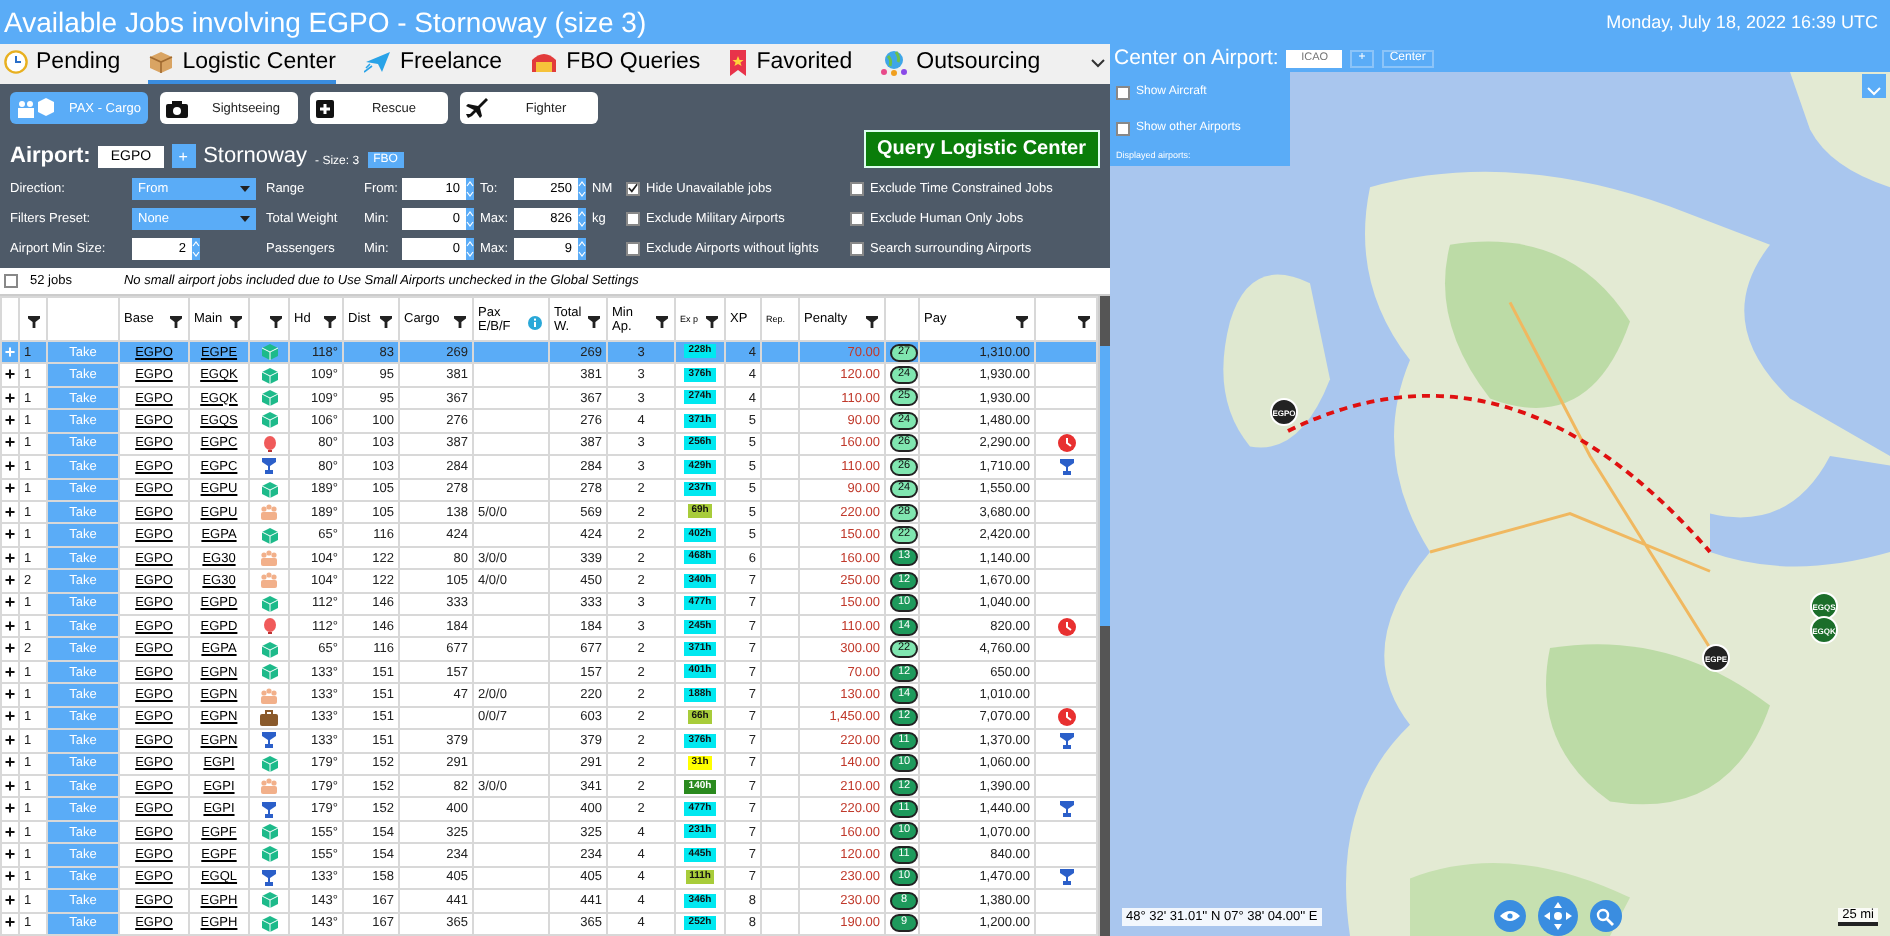 The height and width of the screenshot is (936, 1890). I want to click on globe-icon, so click(894, 62).